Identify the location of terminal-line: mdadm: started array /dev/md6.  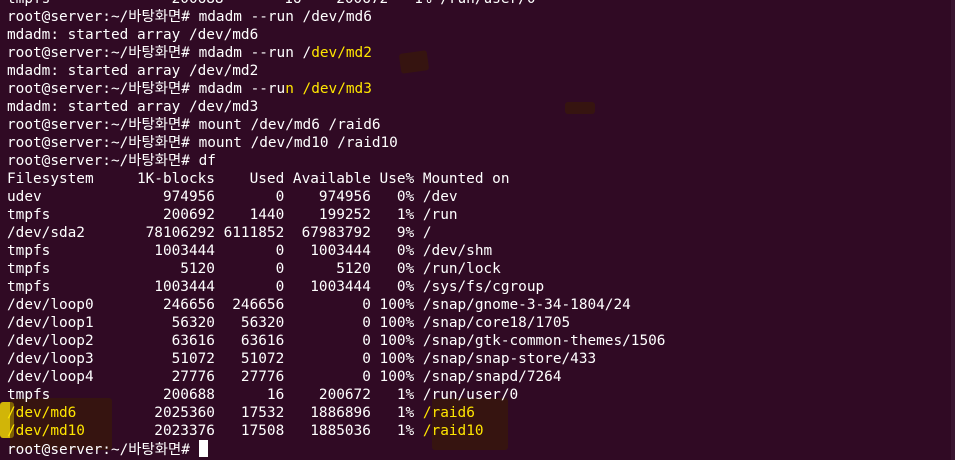
(336, 35).